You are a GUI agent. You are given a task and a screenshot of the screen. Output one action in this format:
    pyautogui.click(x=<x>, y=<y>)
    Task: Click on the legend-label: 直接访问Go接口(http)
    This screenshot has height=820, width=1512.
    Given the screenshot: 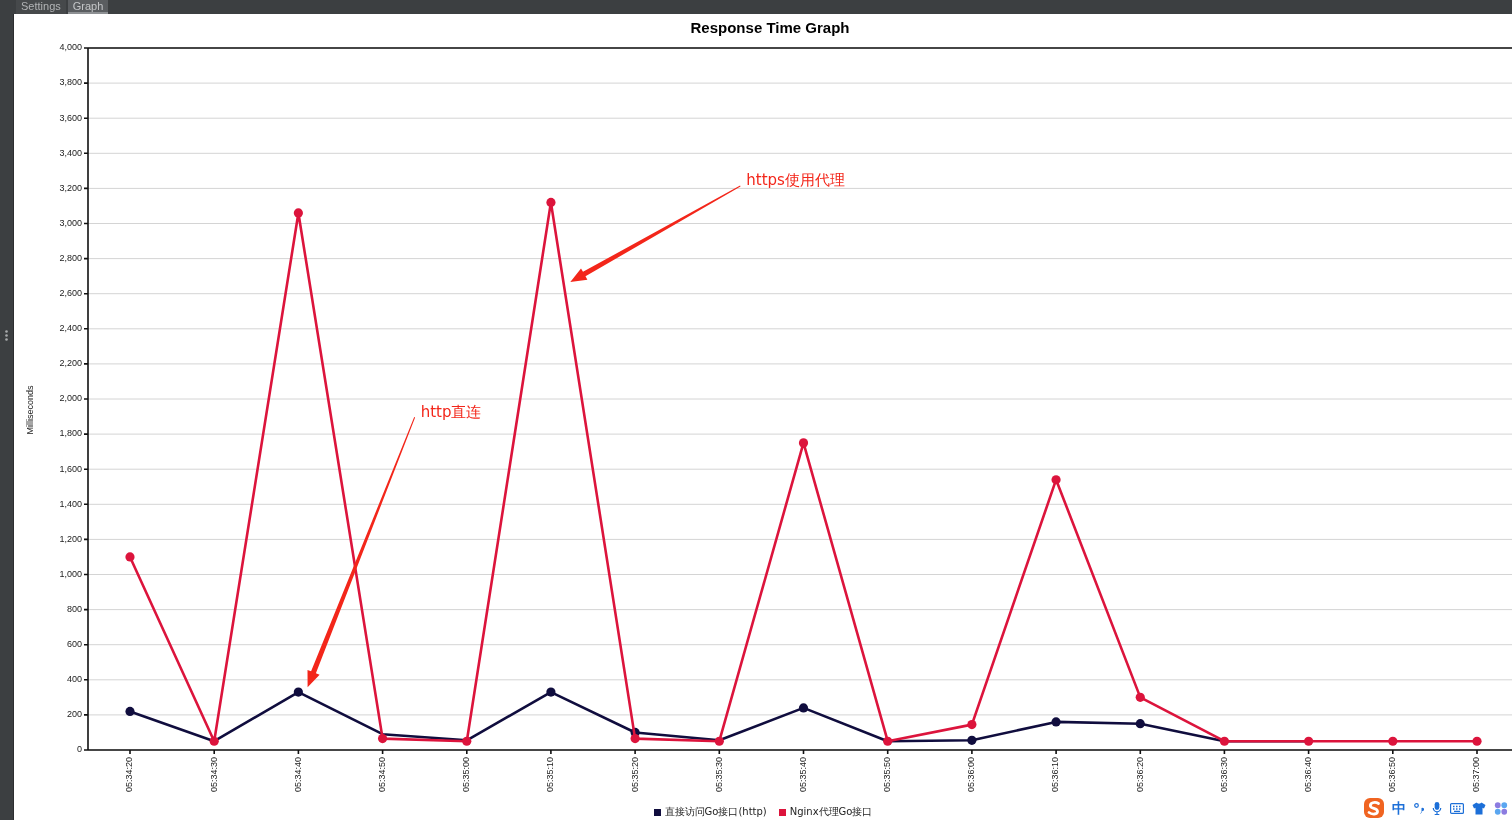 What is the action you would take?
    pyautogui.click(x=715, y=812)
    